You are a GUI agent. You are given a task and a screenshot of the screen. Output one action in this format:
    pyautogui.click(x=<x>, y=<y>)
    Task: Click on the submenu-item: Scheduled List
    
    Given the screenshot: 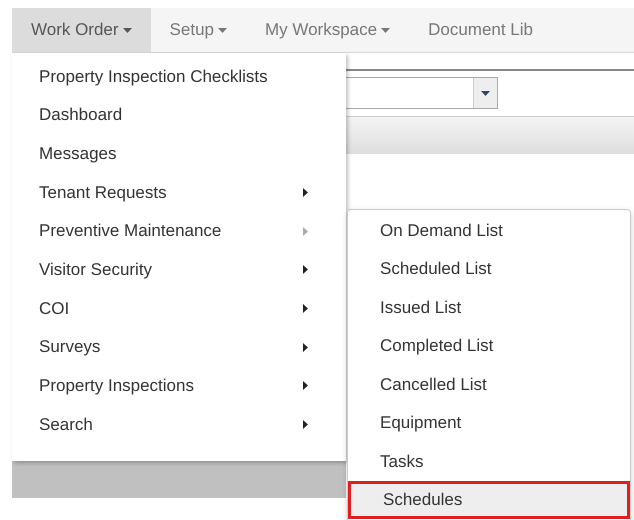 What is the action you would take?
    pyautogui.click(x=489, y=269)
    